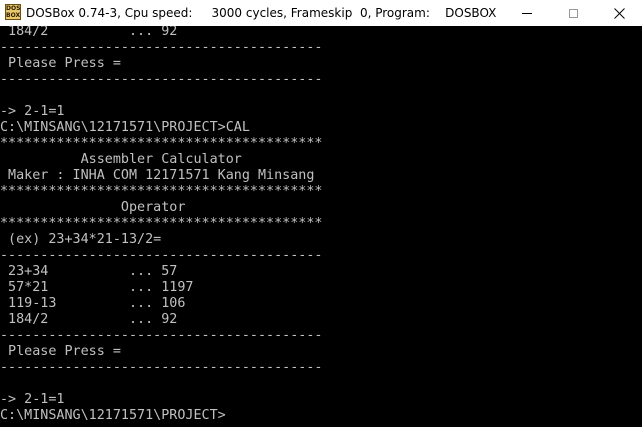 The height and width of the screenshot is (427, 642). Describe the element at coordinates (81, 239) in the screenshot. I see `console-line: (ex) 23+34*21-13/2=` at that location.